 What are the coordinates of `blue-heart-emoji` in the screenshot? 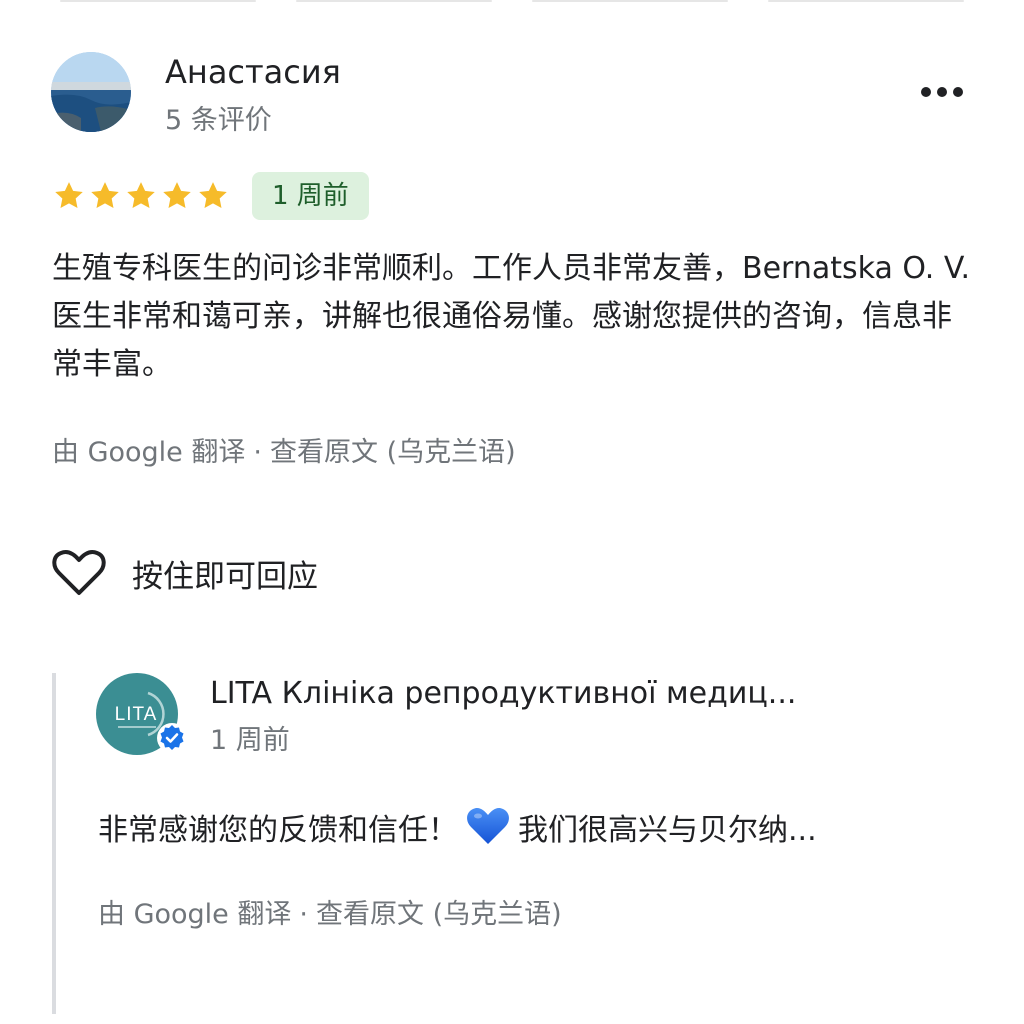 It's located at (488, 833).